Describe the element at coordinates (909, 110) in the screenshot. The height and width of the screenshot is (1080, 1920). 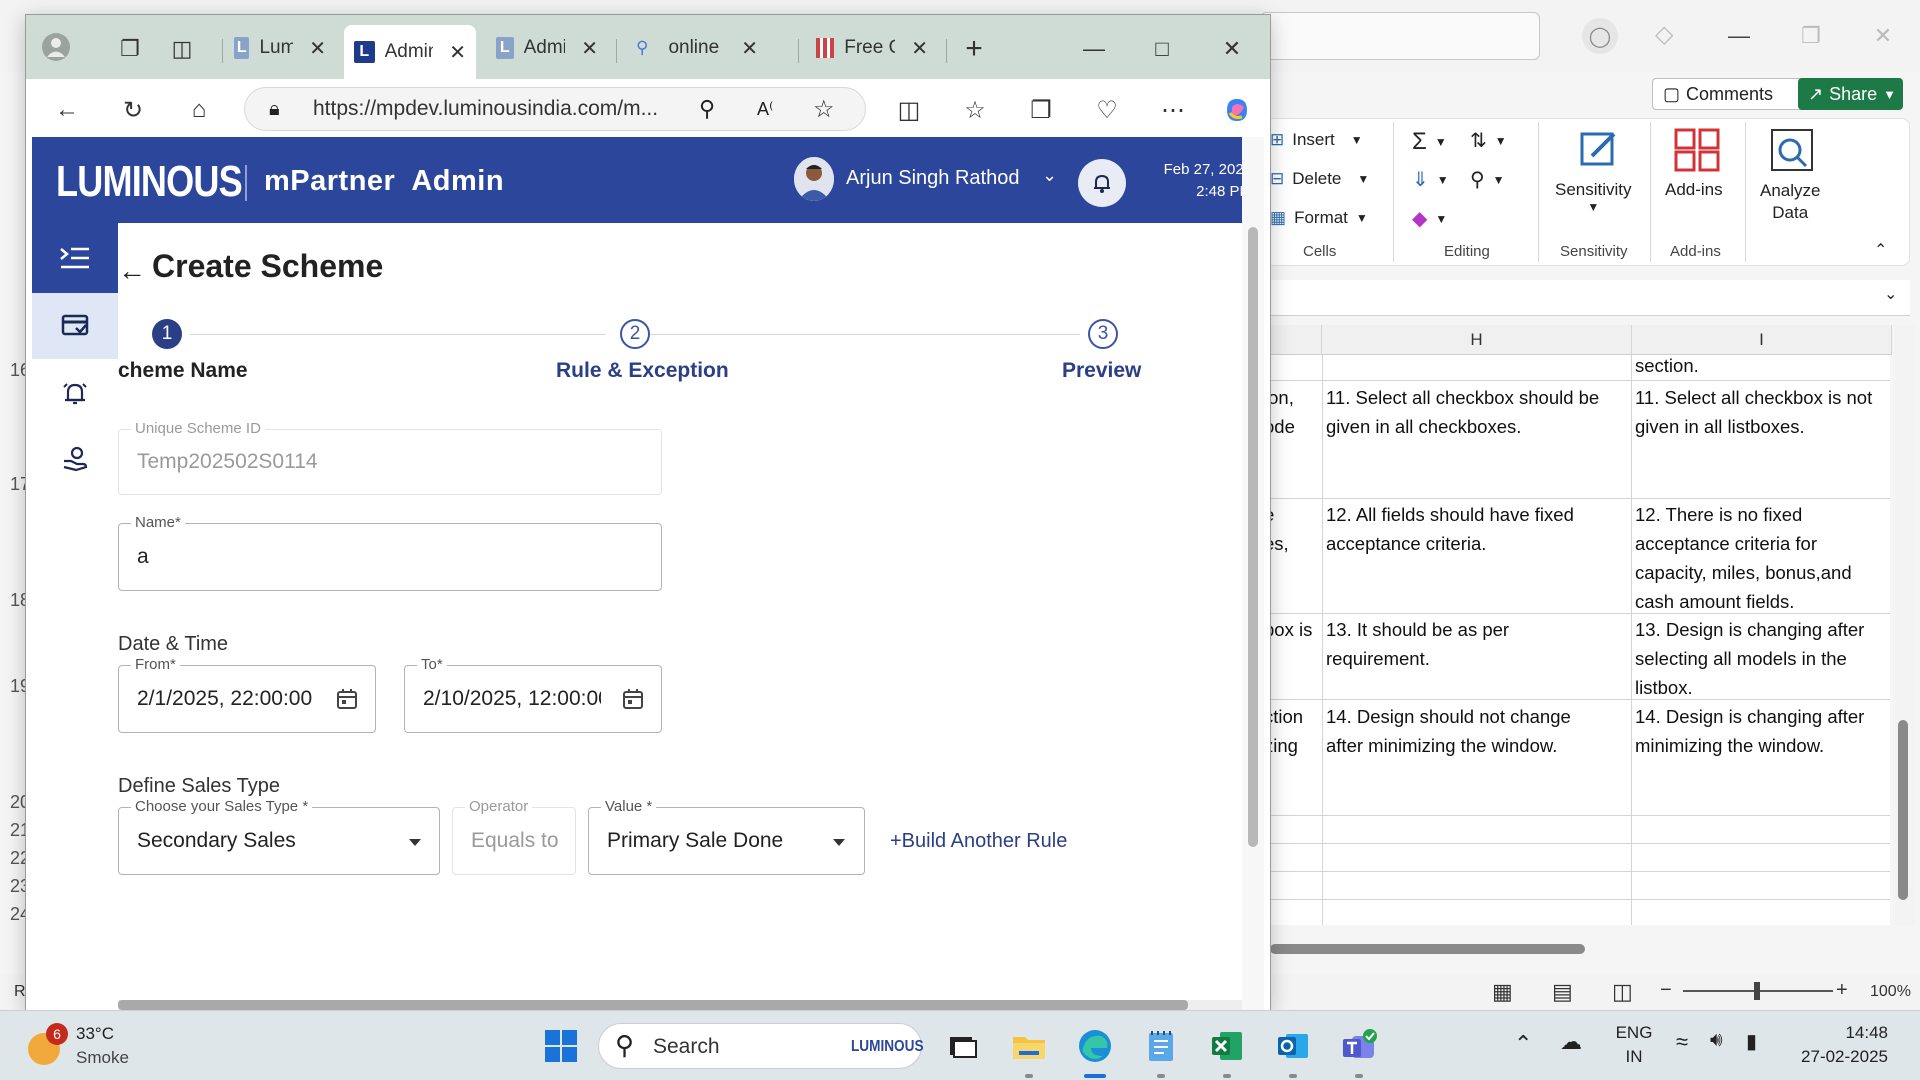
I see `split-screen-icon: ◫` at that location.